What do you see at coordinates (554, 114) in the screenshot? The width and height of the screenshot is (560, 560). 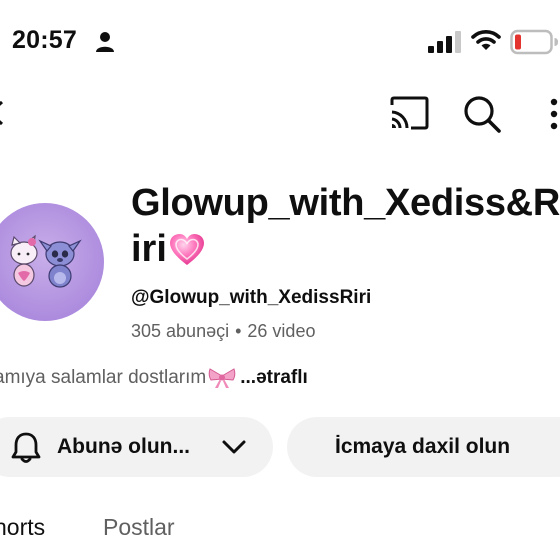 I see `more-vertical-icon` at bounding box center [554, 114].